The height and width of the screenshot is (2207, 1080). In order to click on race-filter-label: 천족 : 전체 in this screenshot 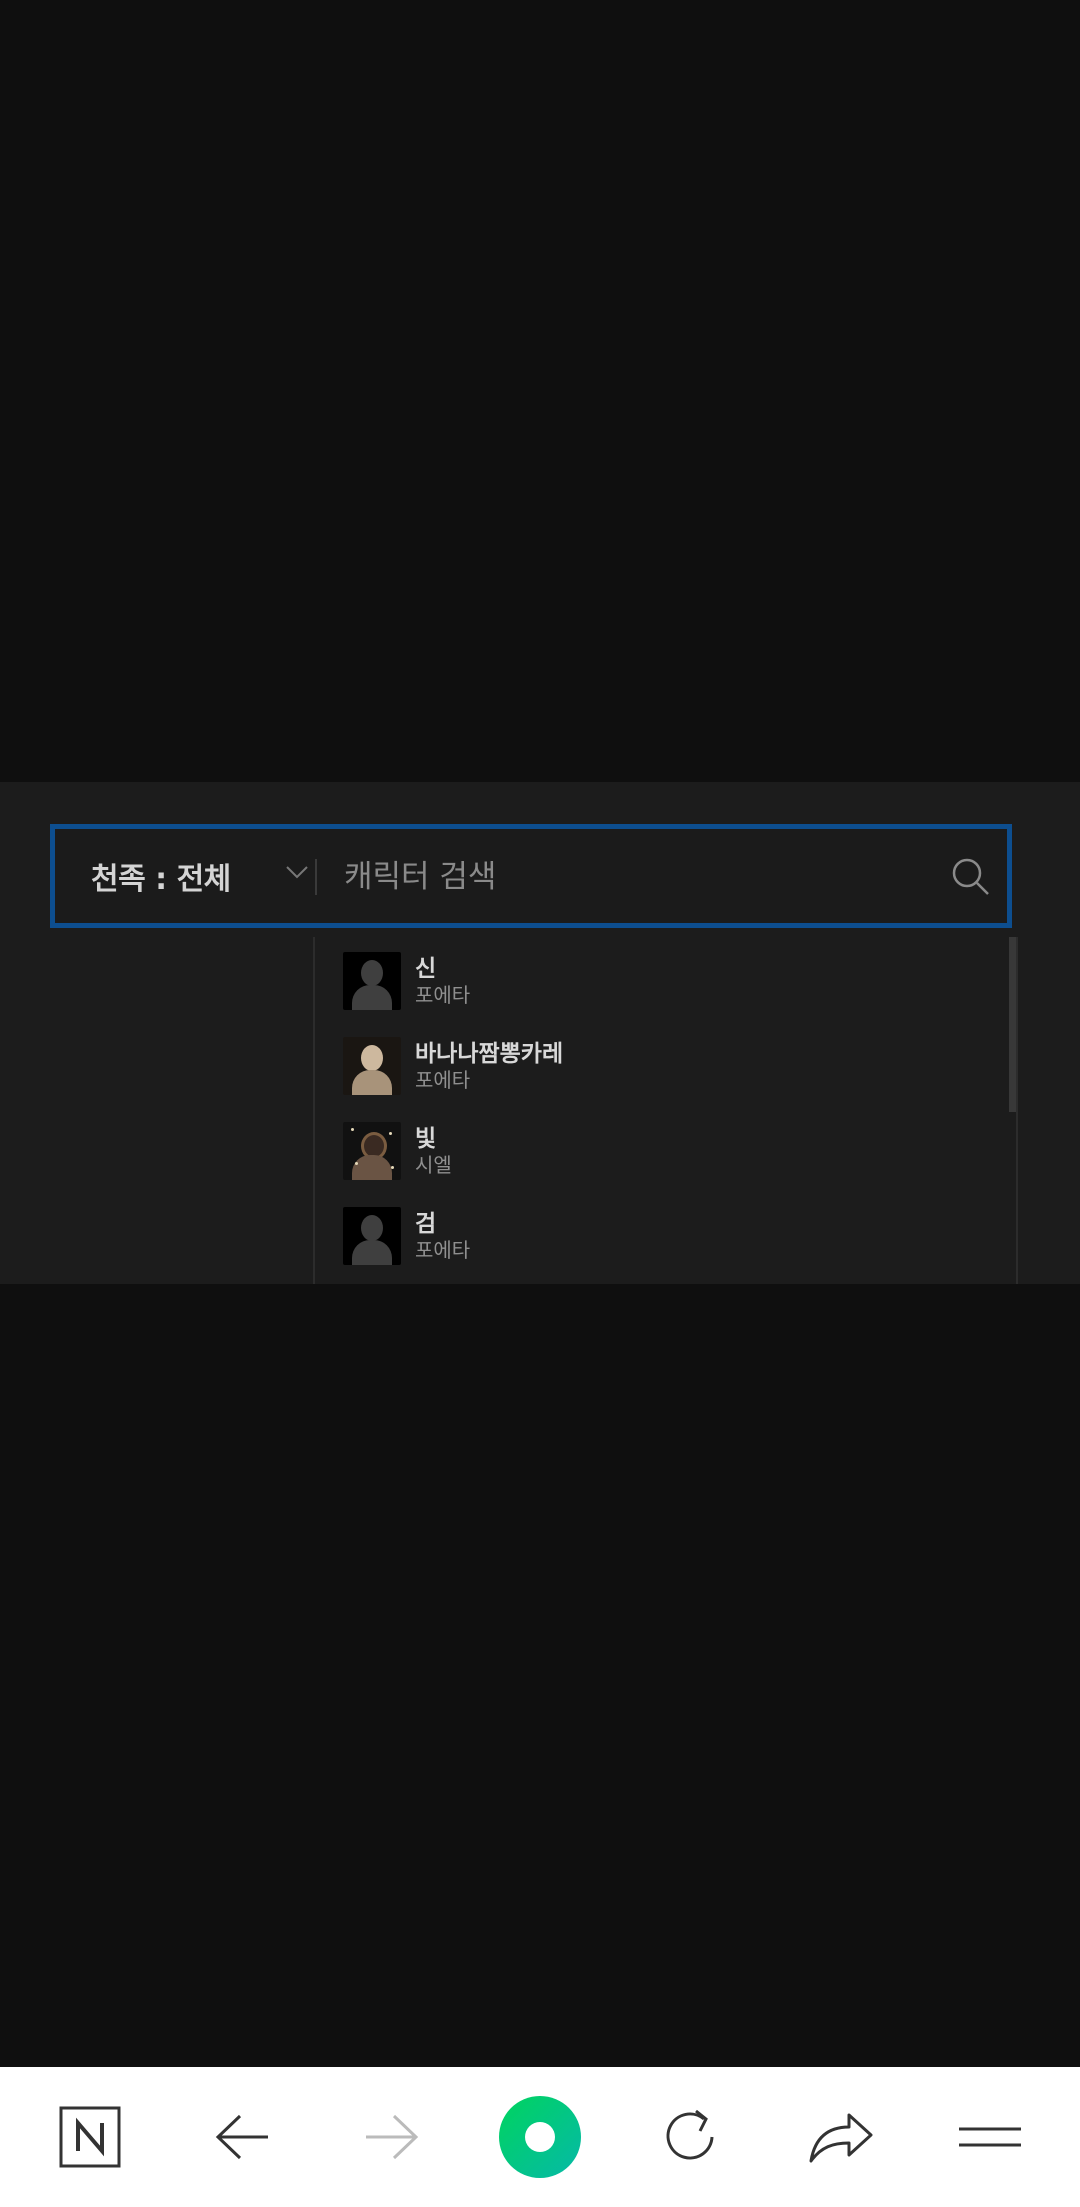, I will do `click(161, 879)`.